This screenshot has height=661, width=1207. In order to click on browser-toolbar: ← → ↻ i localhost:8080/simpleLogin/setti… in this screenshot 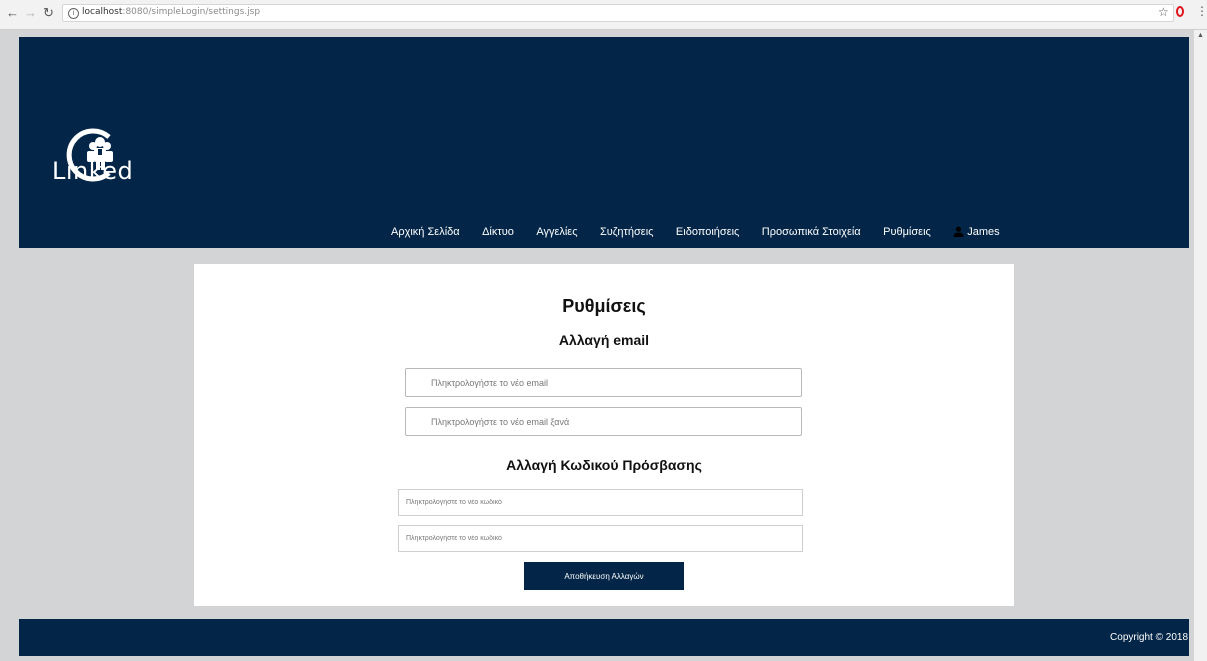, I will do `click(603, 15)`.